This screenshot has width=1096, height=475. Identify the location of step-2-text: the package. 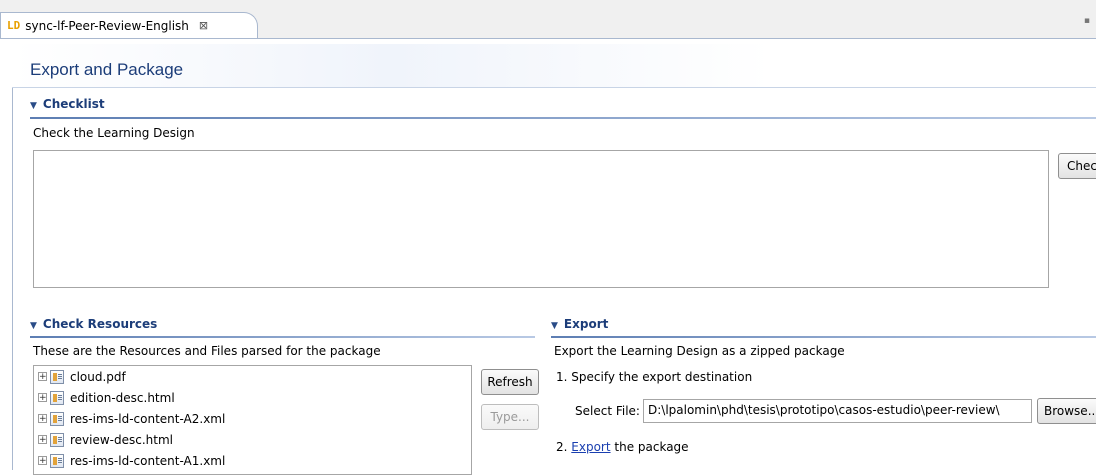
(651, 447).